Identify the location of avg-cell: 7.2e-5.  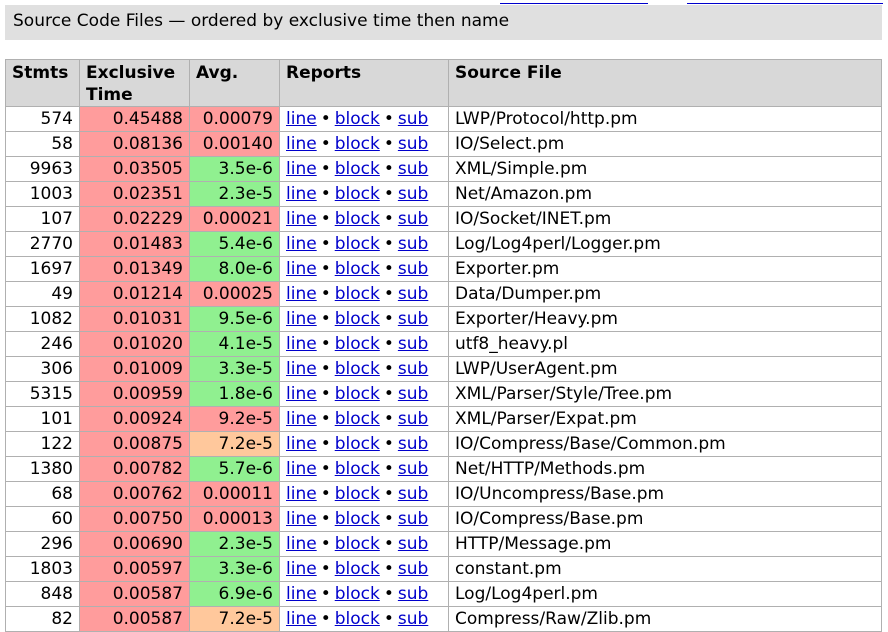
(234, 619).